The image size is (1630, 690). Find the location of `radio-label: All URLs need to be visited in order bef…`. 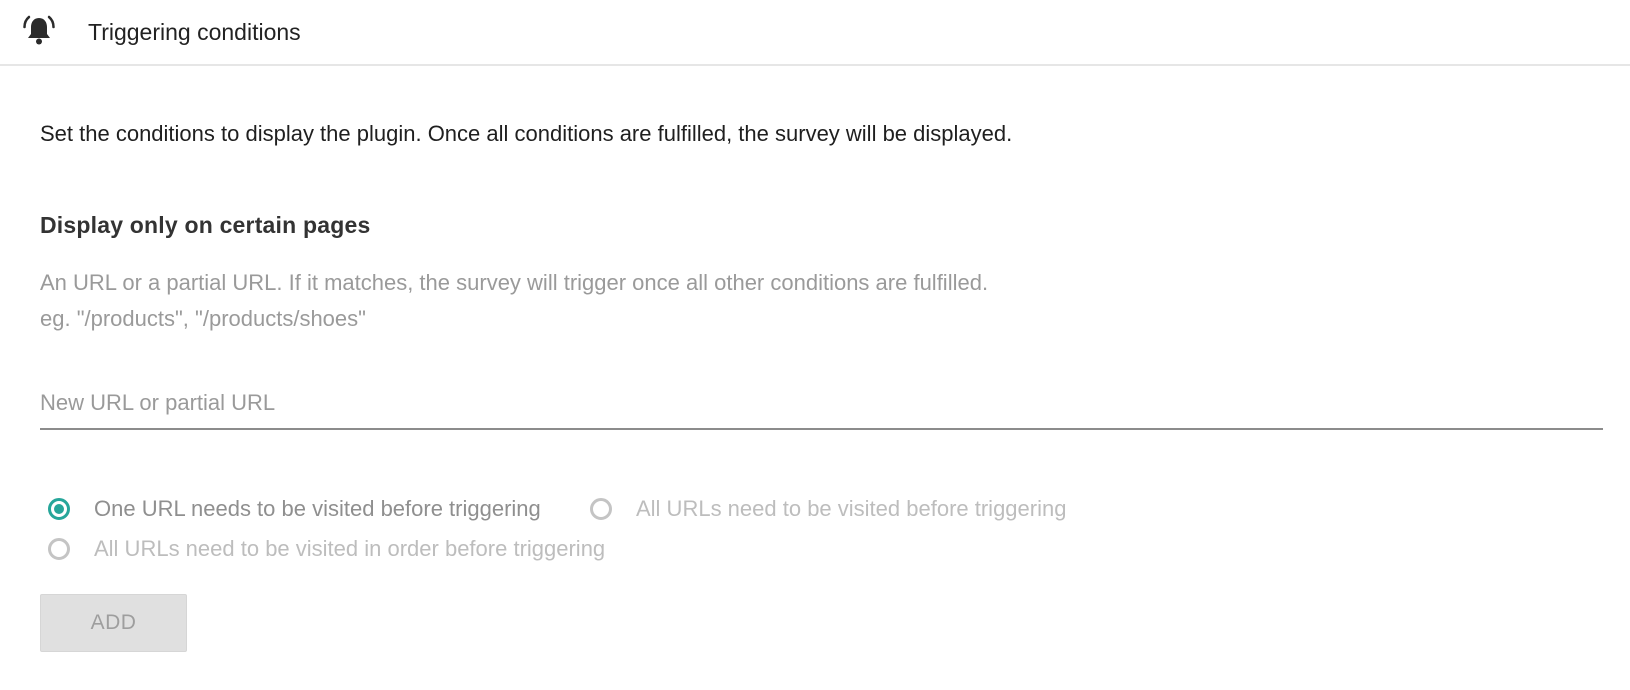

radio-label: All URLs need to be visited in order bef… is located at coordinates (350, 548).